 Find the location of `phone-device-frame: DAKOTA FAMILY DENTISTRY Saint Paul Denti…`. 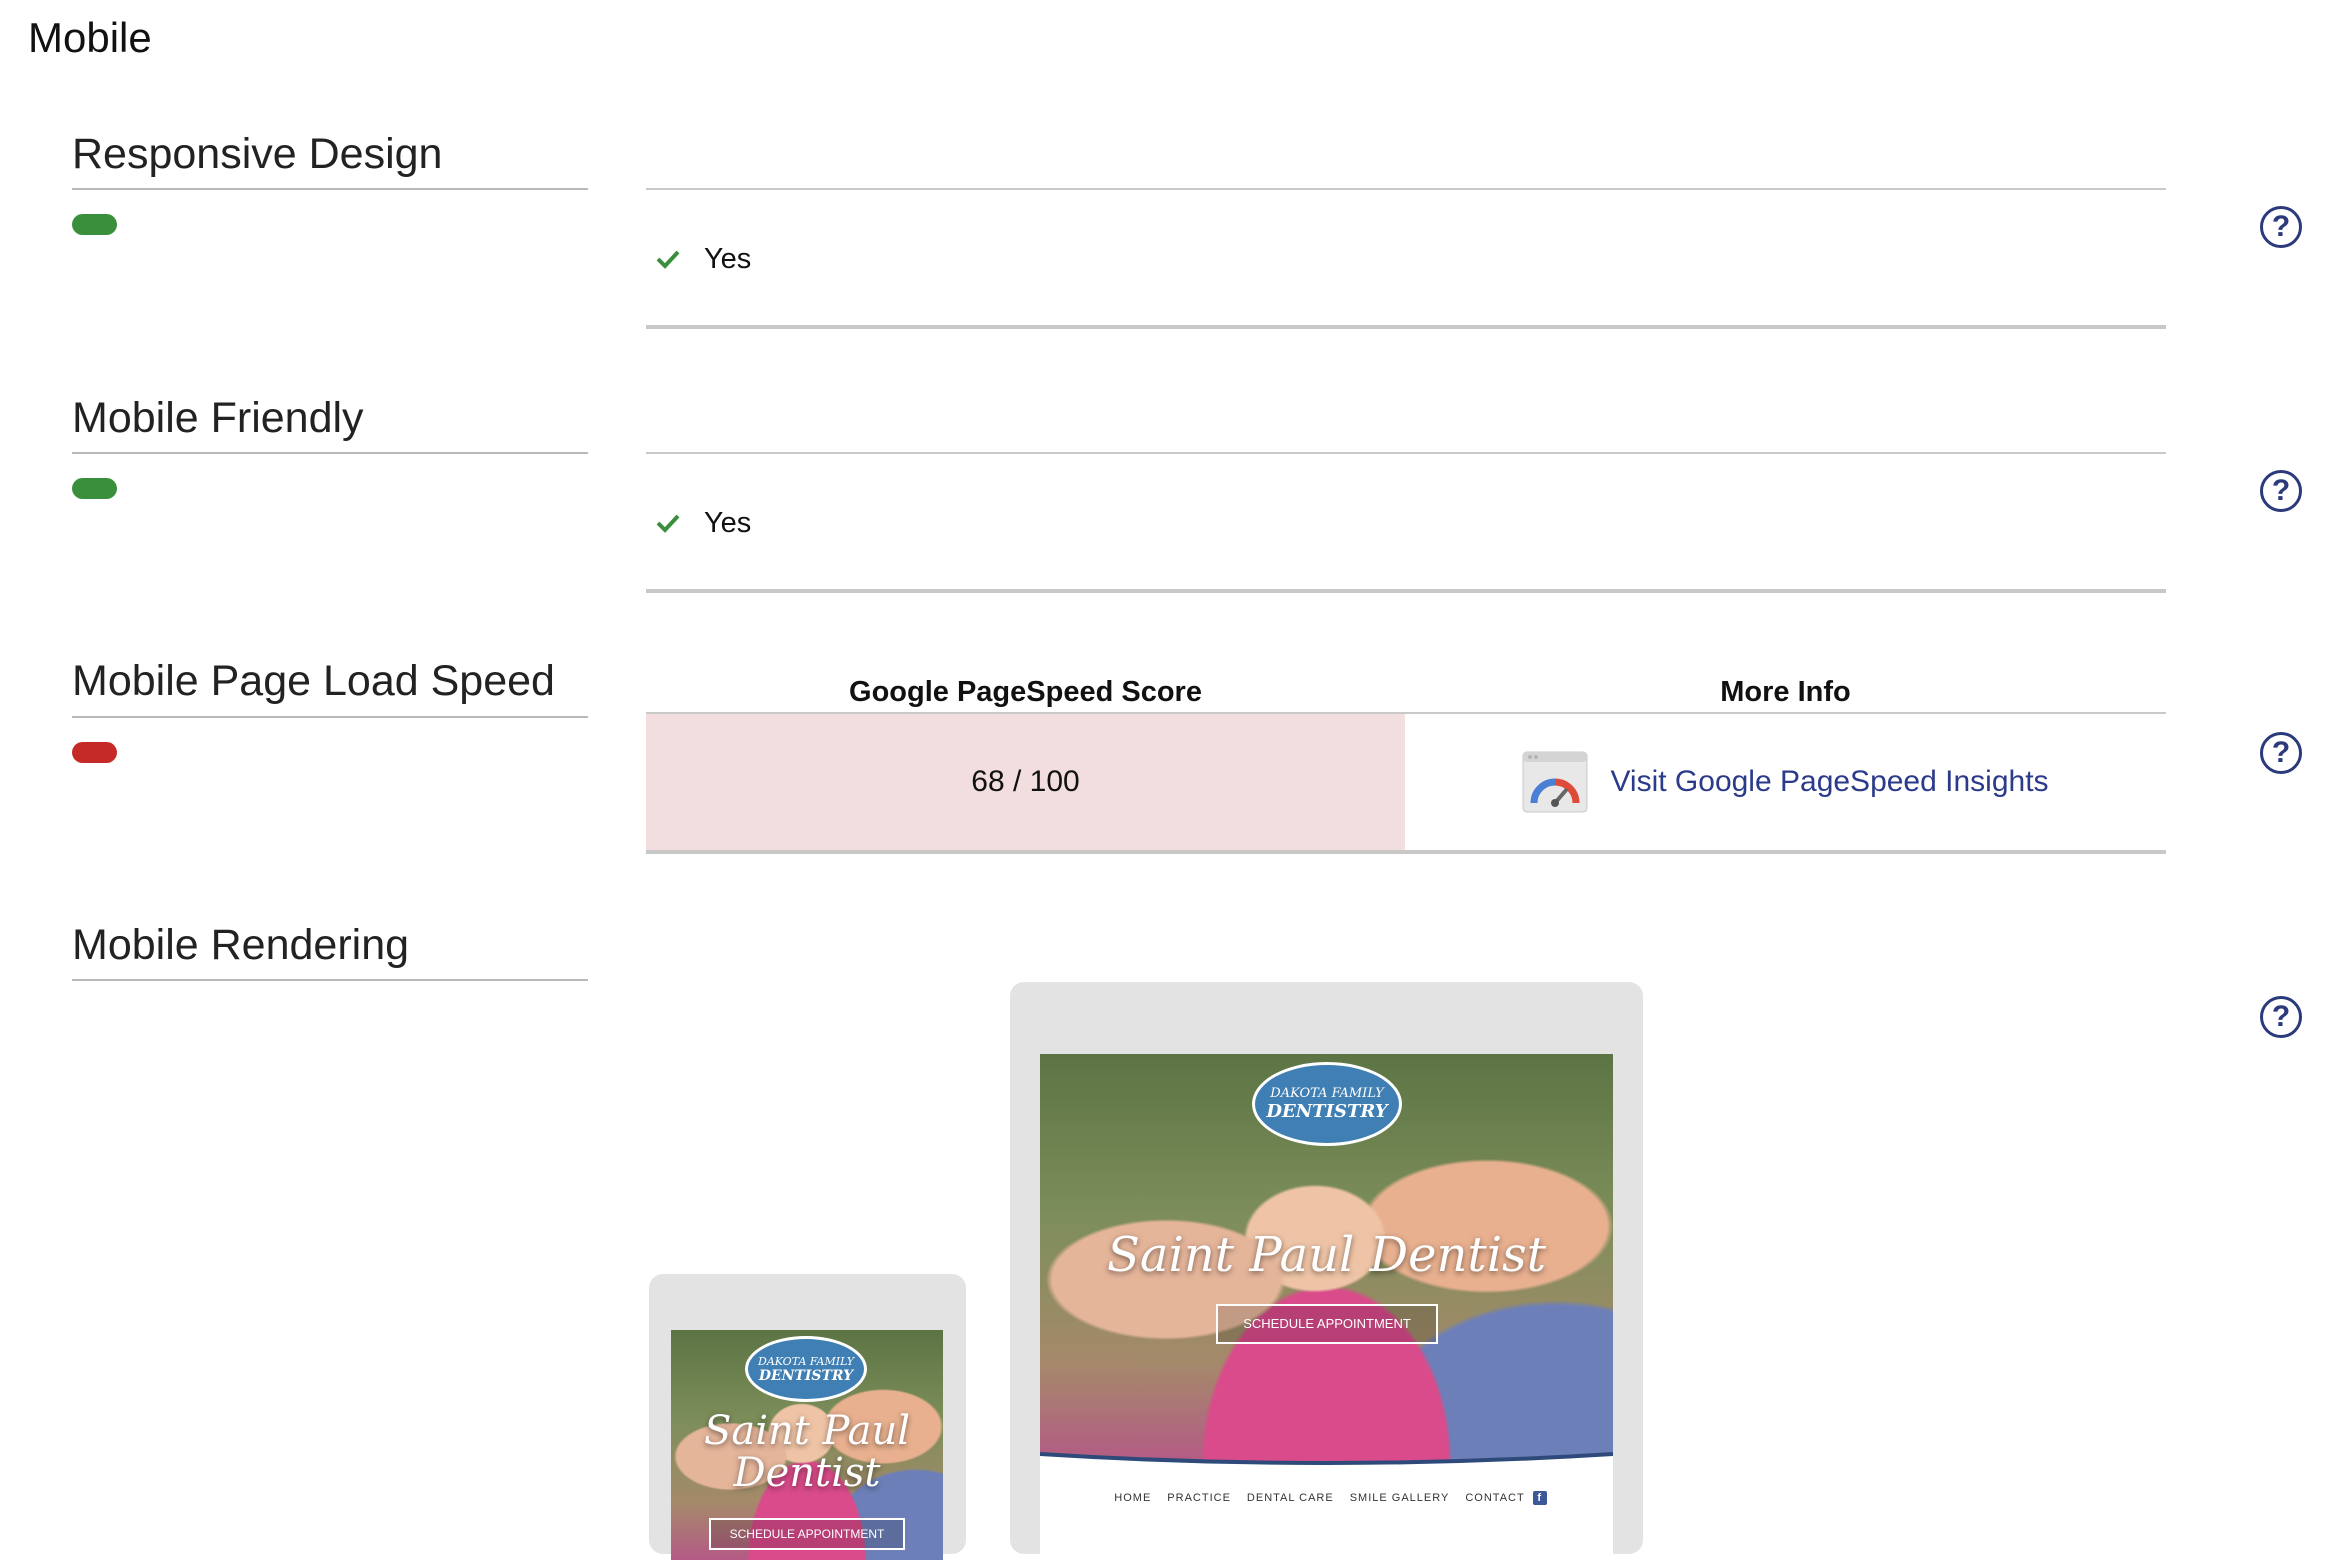

phone-device-frame: DAKOTA FAMILY DENTISTRY Saint Paul Denti… is located at coordinates (807, 1417).